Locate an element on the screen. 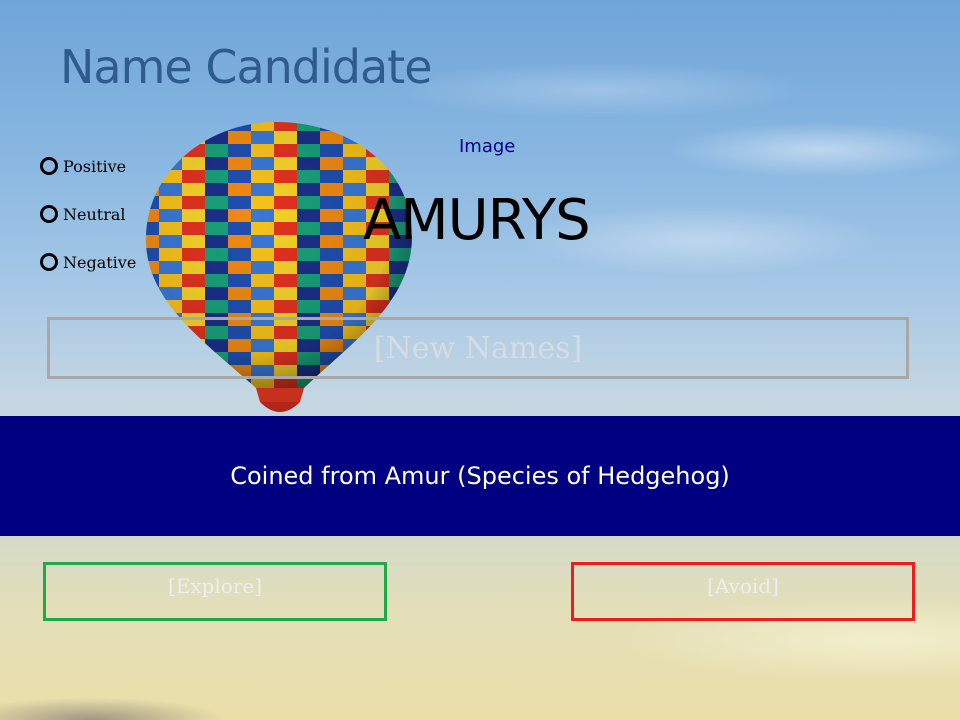 The height and width of the screenshot is (720, 960). new-names-field: [New Names] is located at coordinates (478, 348).